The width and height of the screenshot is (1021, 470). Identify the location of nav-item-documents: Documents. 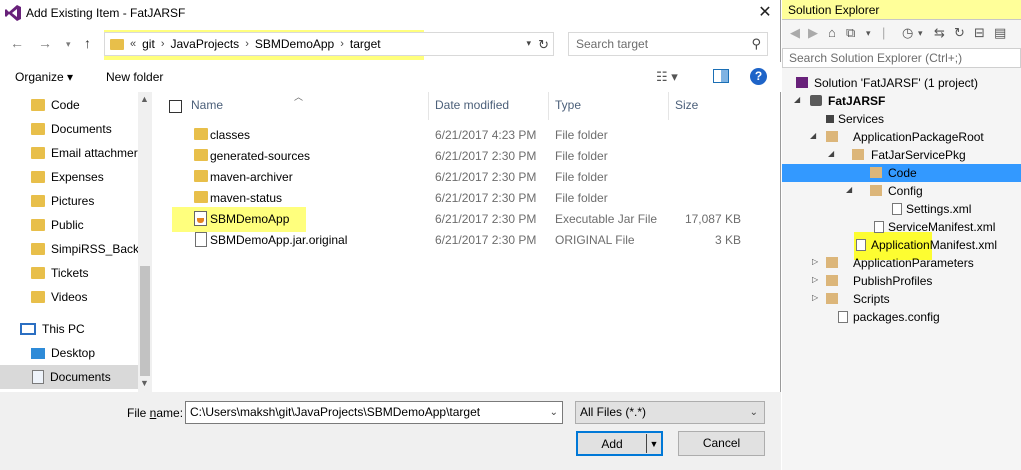
(69, 129).